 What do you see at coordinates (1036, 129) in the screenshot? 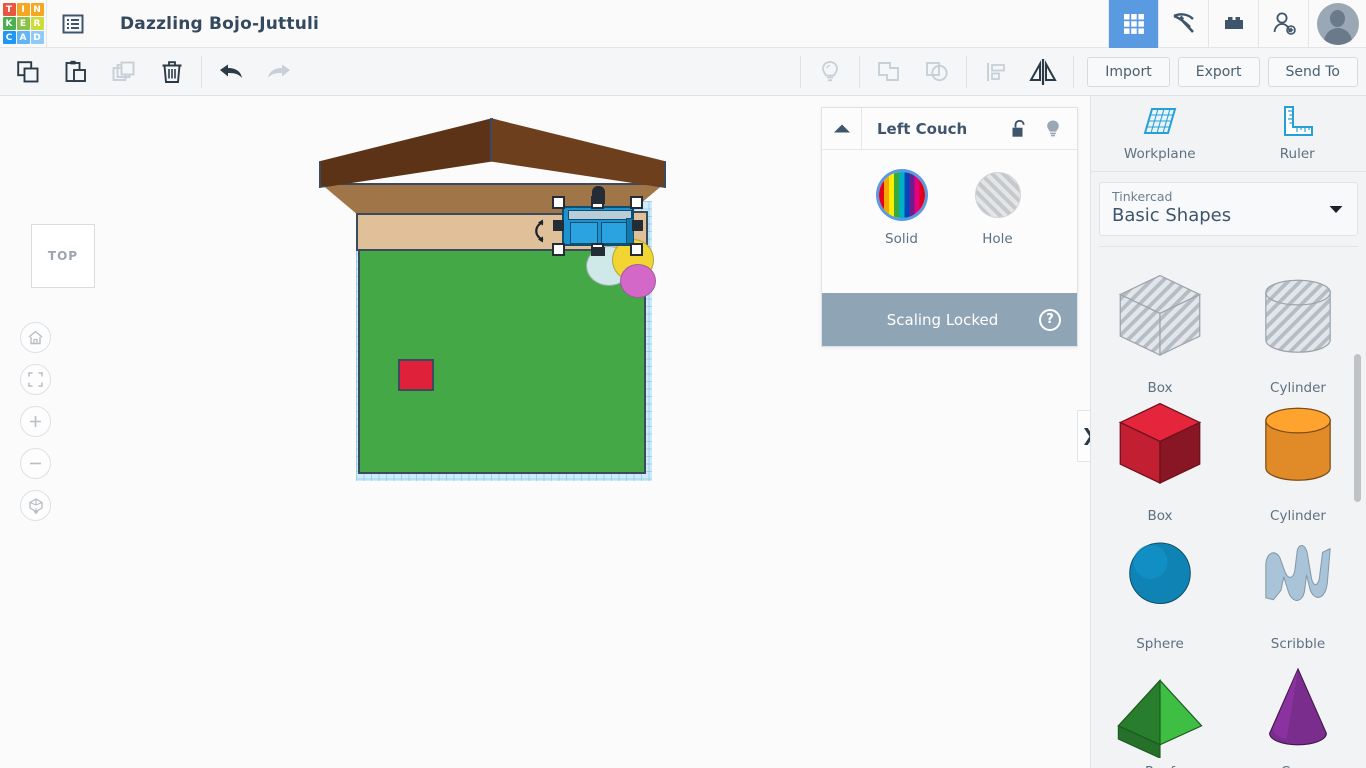
I see `inspector-header-icons` at bounding box center [1036, 129].